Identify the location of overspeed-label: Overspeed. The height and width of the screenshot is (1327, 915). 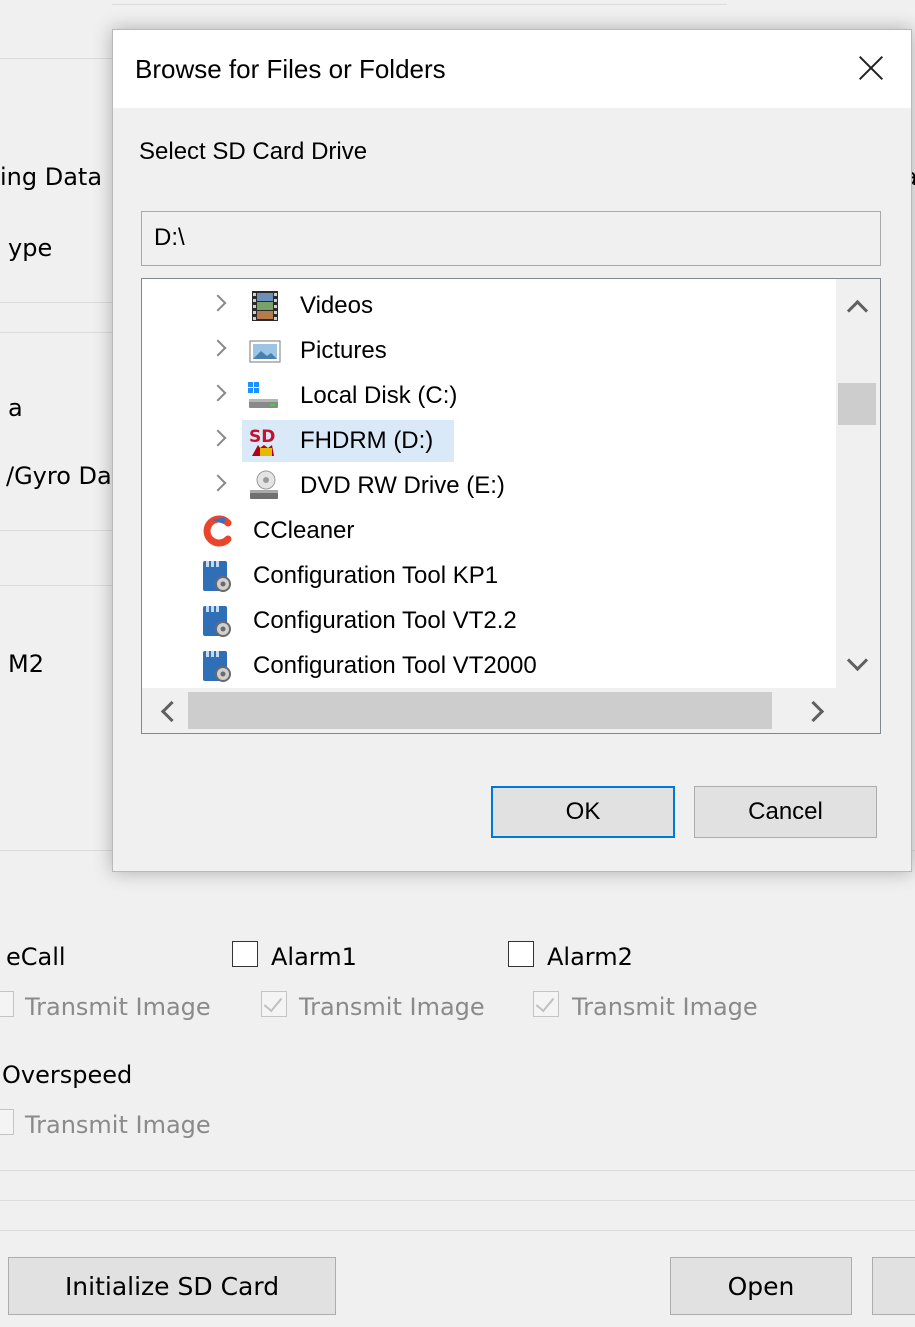
(67, 1075).